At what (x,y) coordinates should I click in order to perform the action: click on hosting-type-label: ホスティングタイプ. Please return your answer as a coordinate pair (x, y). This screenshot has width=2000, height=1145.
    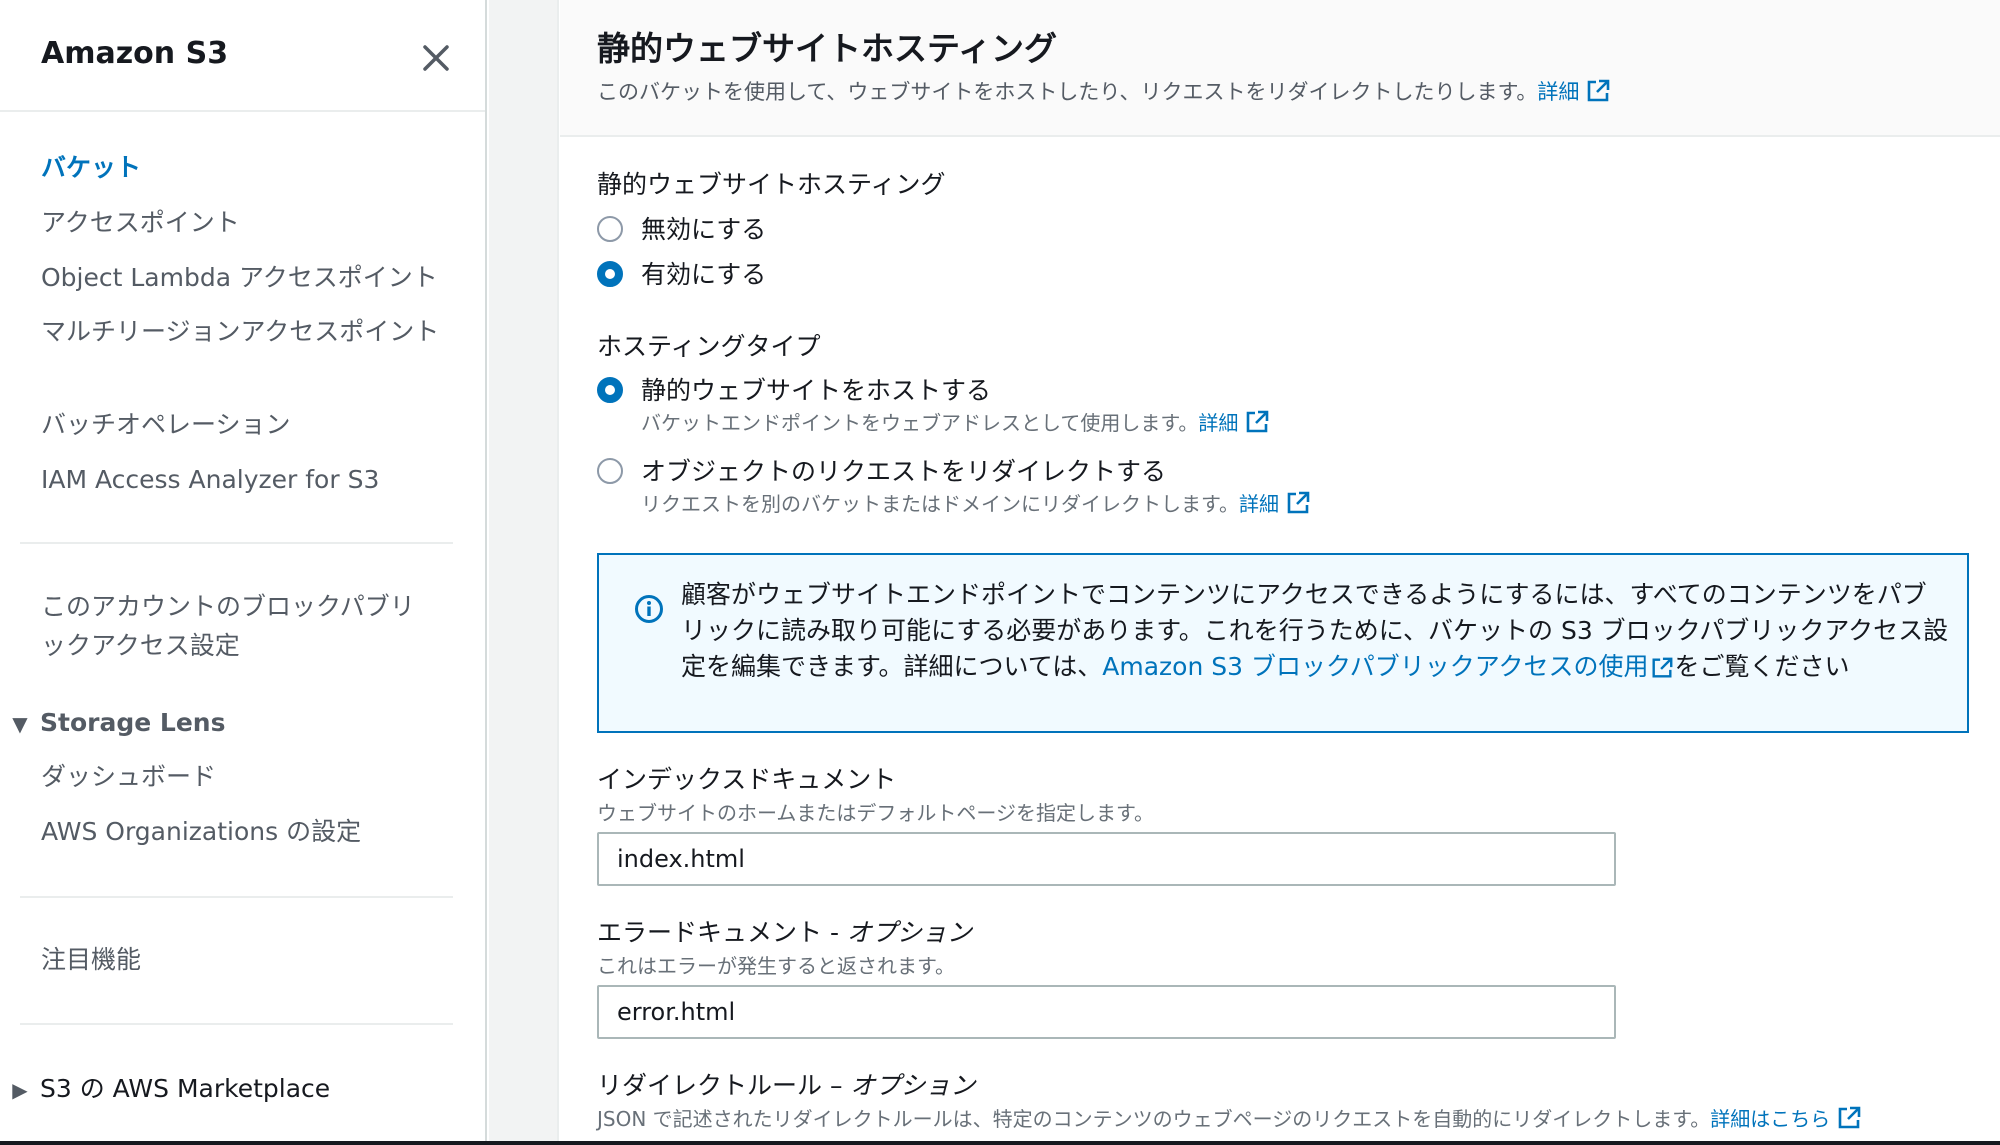
    Looking at the image, I should click on (709, 346).